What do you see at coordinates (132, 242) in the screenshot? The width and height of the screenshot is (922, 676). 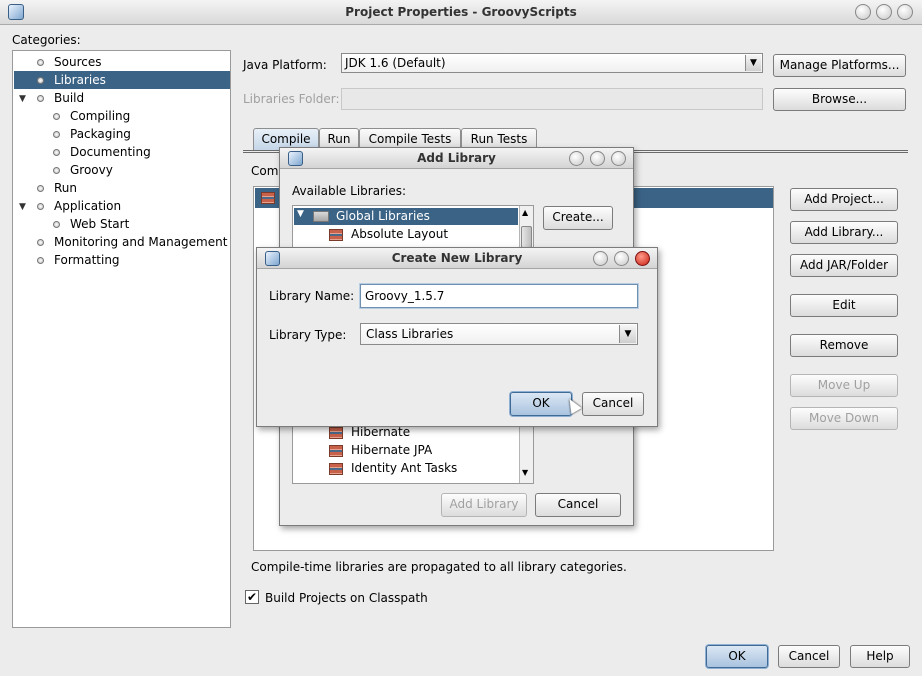 I see `category-monitoring: Monitoring and Management` at bounding box center [132, 242].